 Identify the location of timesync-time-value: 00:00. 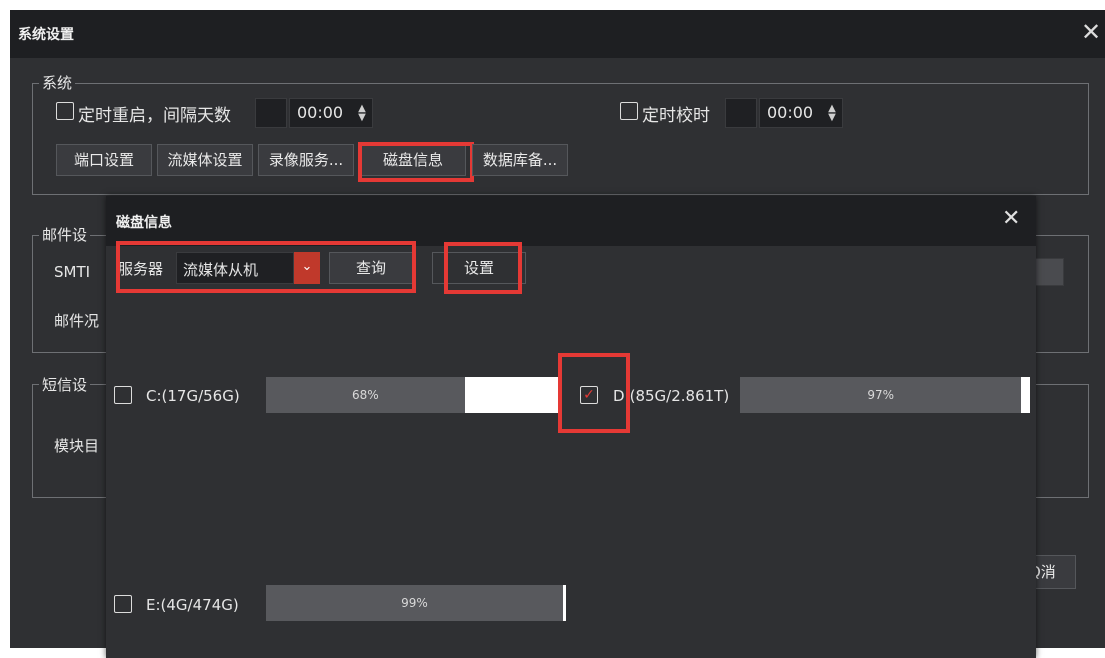
(790, 112).